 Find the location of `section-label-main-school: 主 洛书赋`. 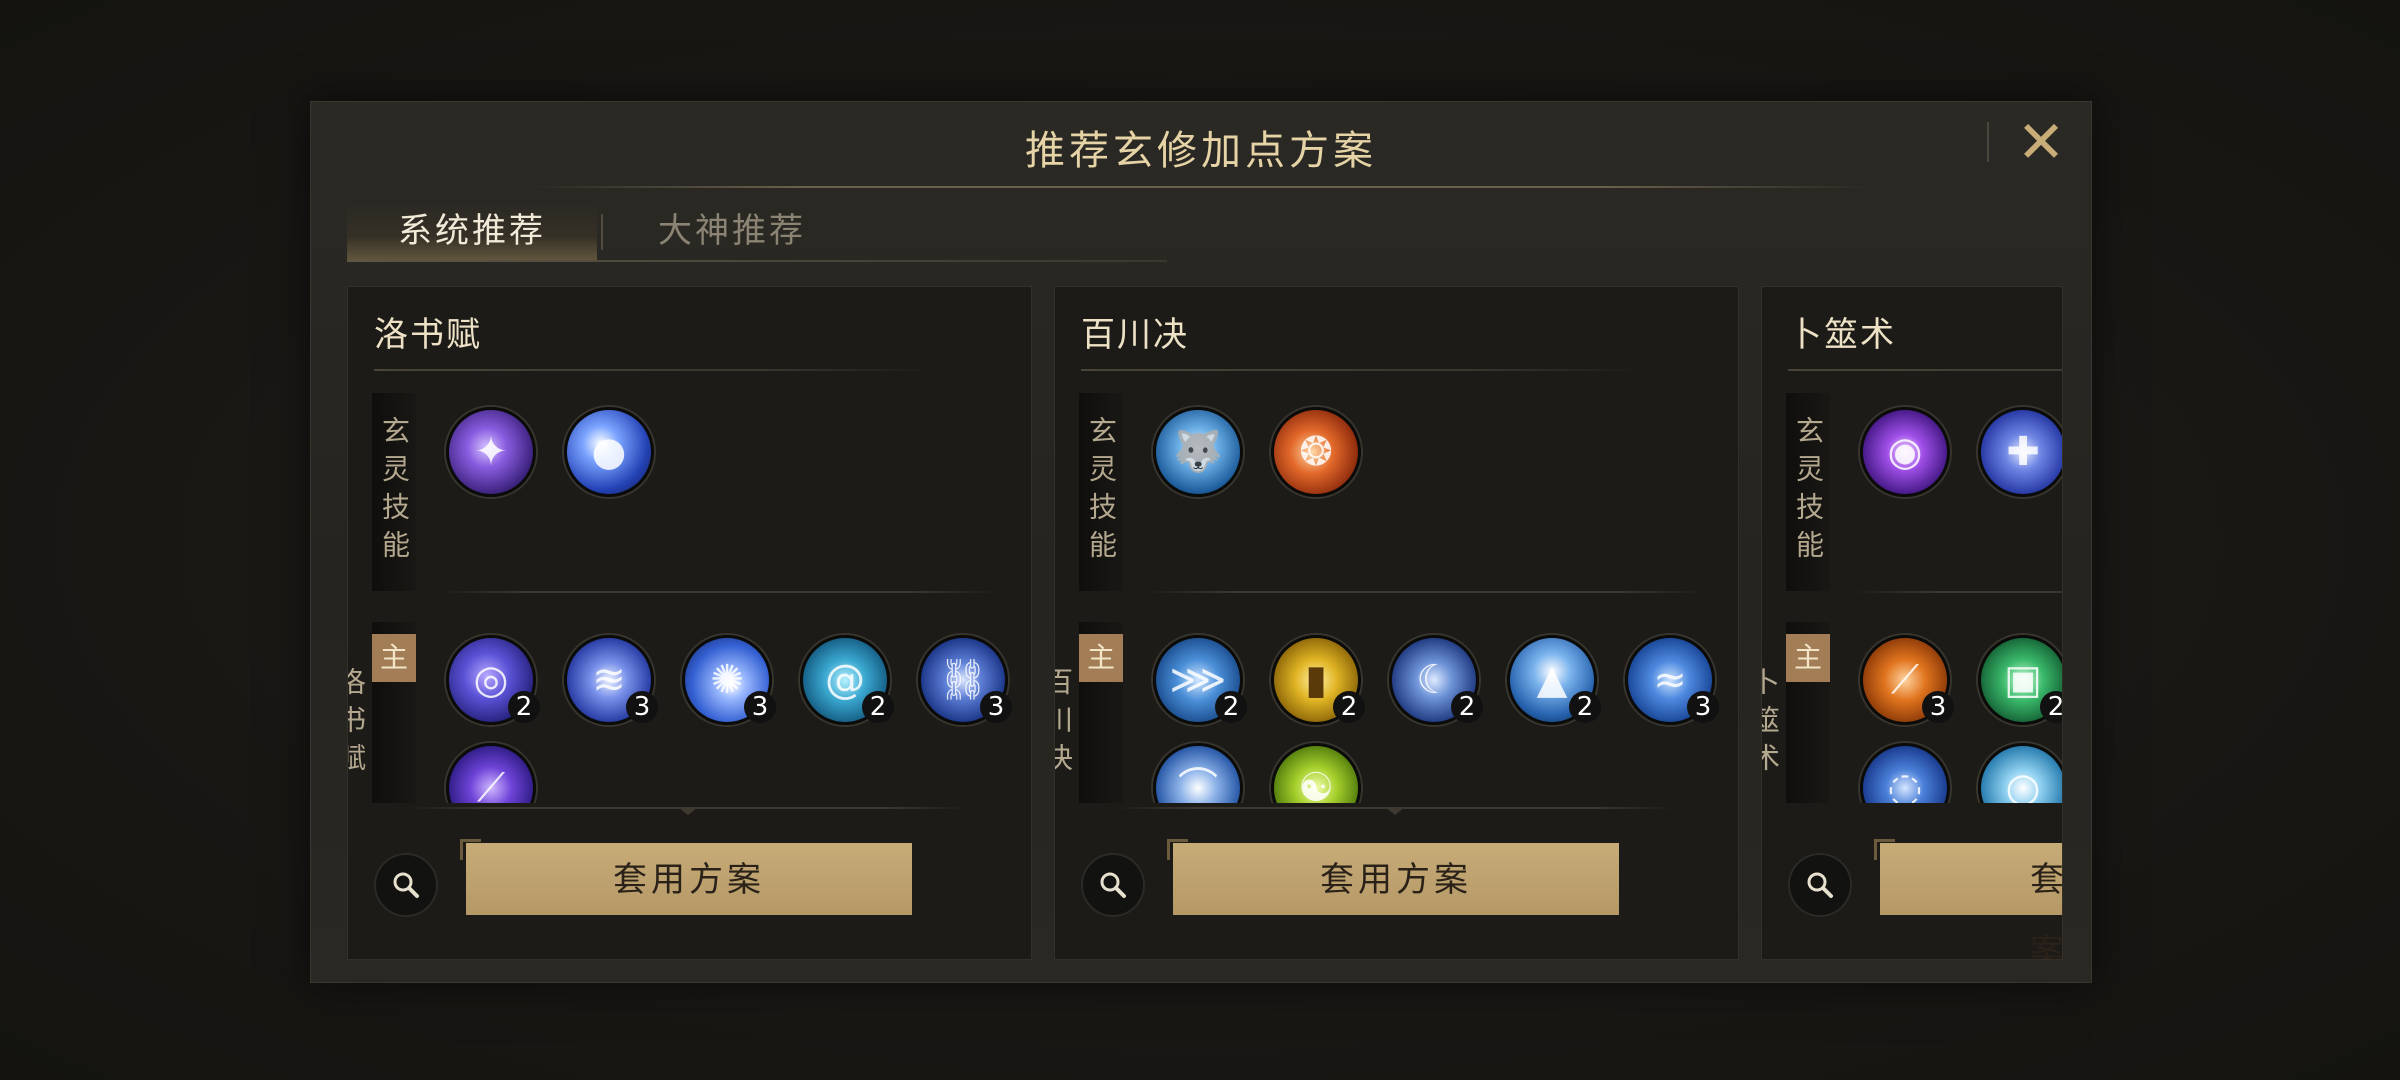

section-label-main-school: 主 洛书赋 is located at coordinates (382, 712).